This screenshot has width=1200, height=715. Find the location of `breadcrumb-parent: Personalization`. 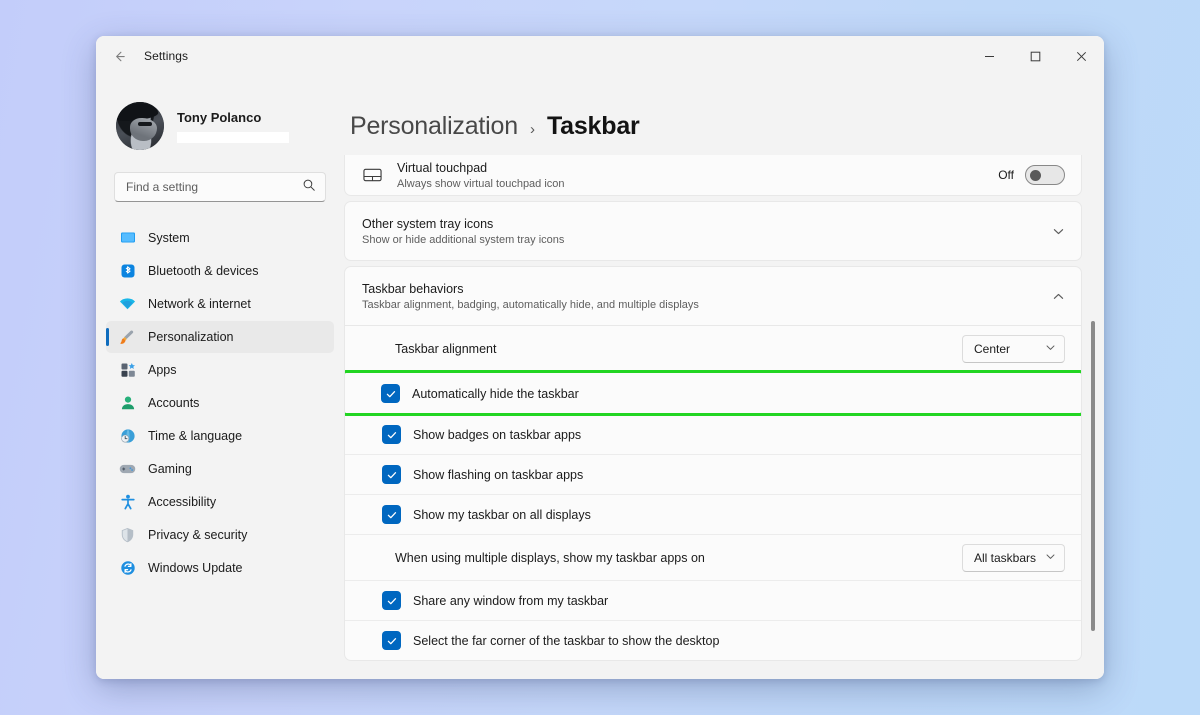

breadcrumb-parent: Personalization is located at coordinates (434, 126).